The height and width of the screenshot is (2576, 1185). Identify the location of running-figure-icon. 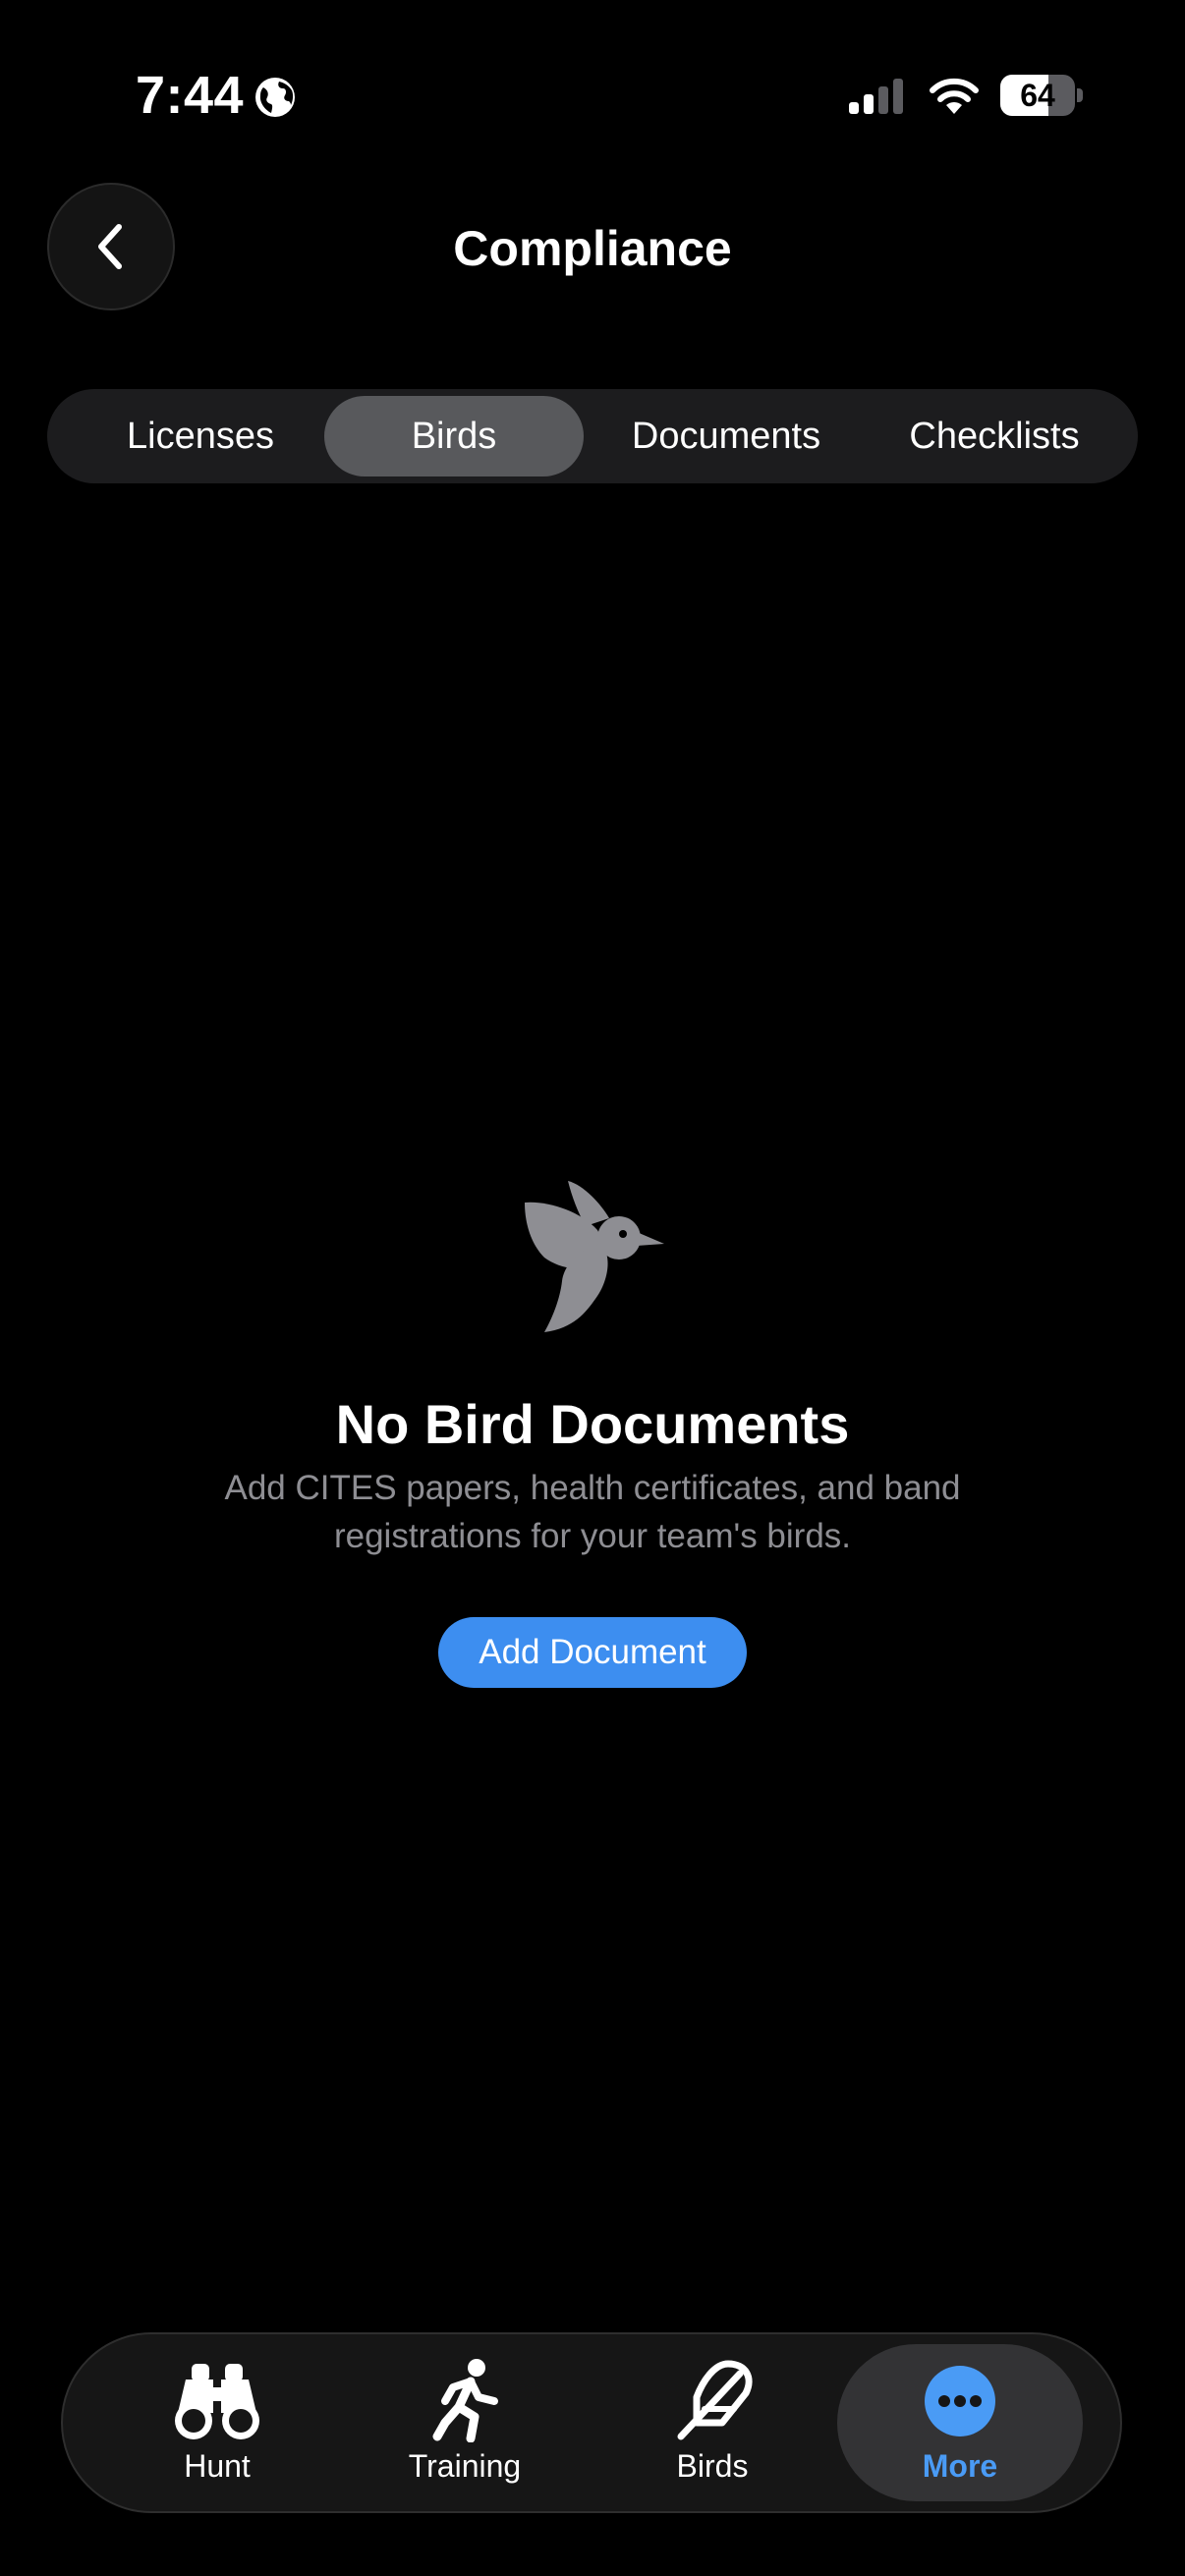
(465, 2400).